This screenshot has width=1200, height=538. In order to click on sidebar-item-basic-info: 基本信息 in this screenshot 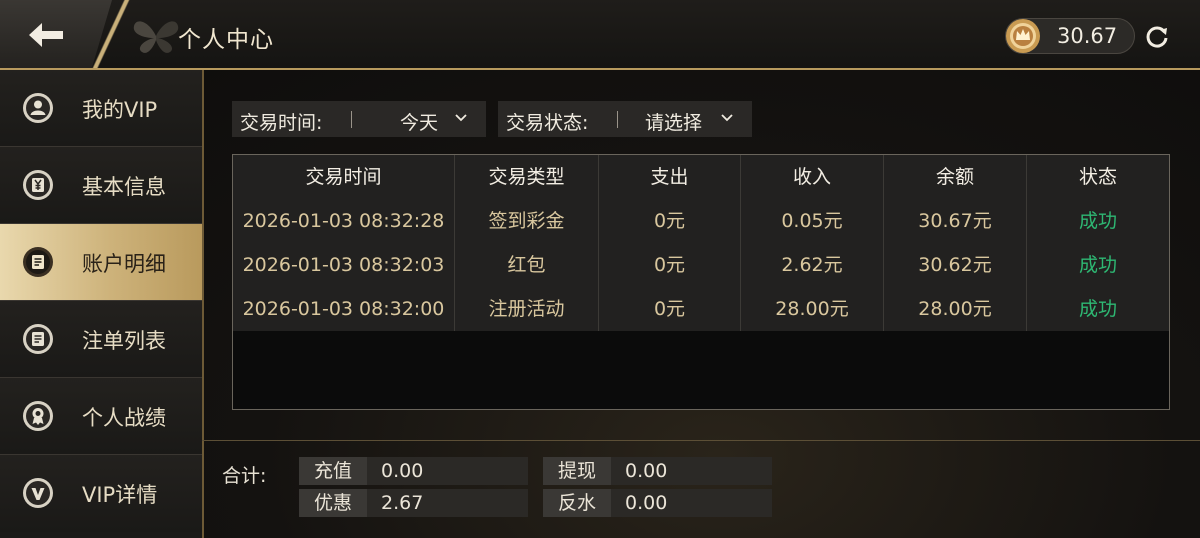, I will do `click(101, 185)`.